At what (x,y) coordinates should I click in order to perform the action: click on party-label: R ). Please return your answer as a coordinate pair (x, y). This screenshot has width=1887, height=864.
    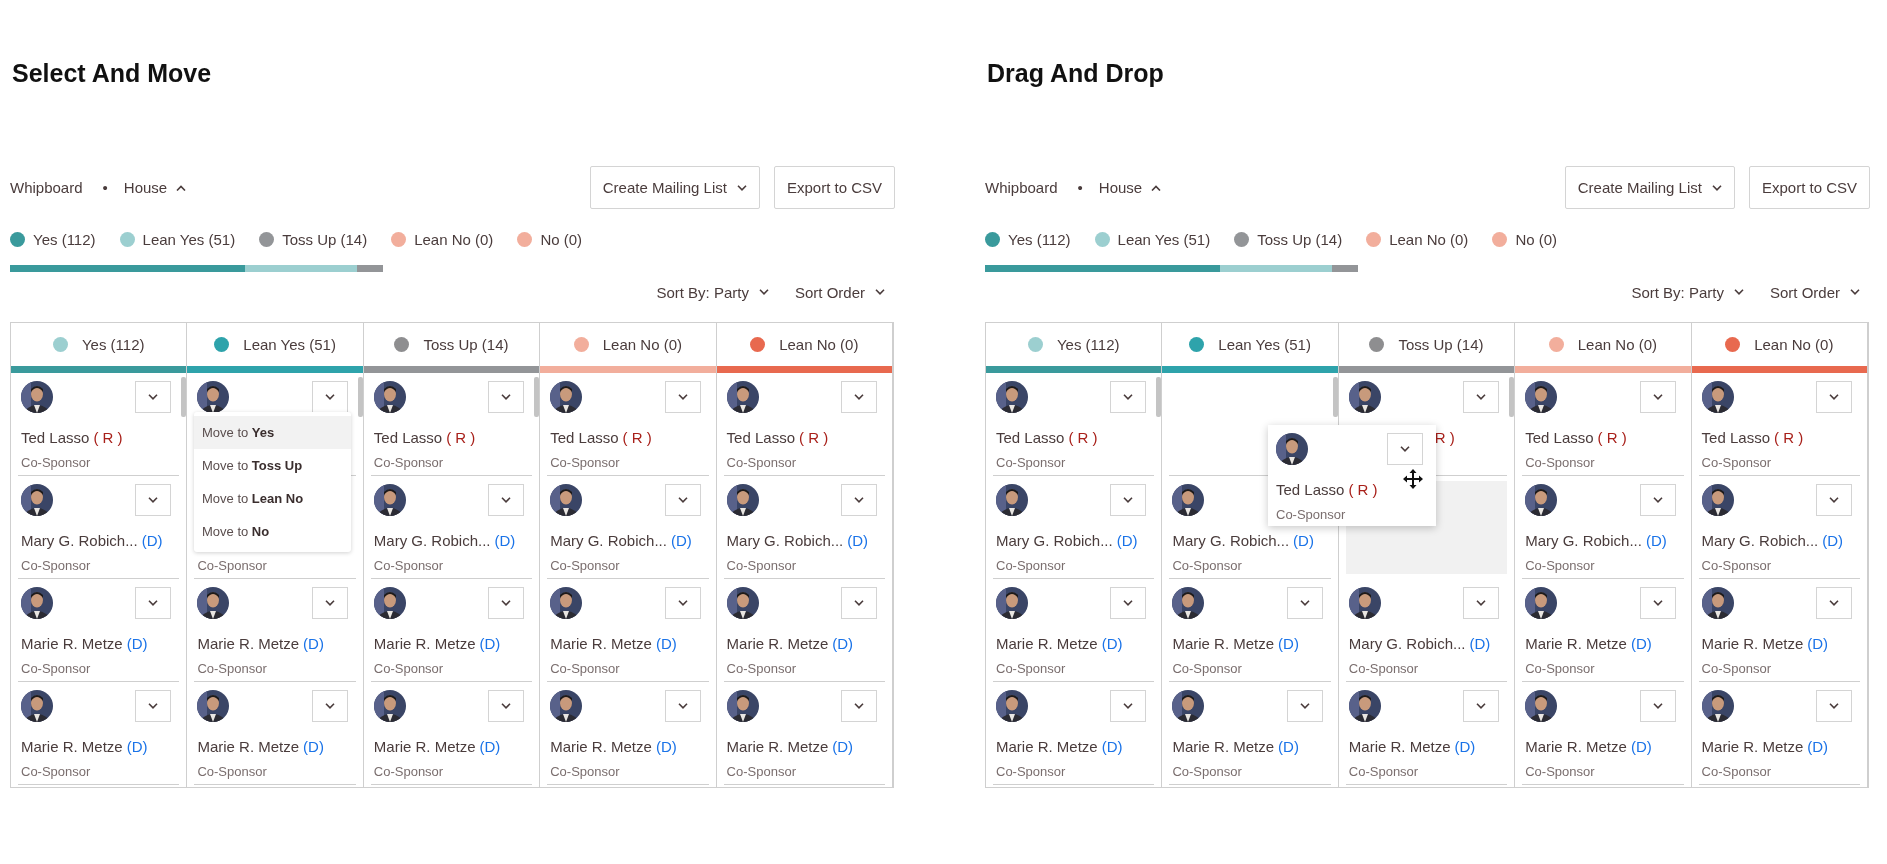
    Looking at the image, I should click on (1444, 438).